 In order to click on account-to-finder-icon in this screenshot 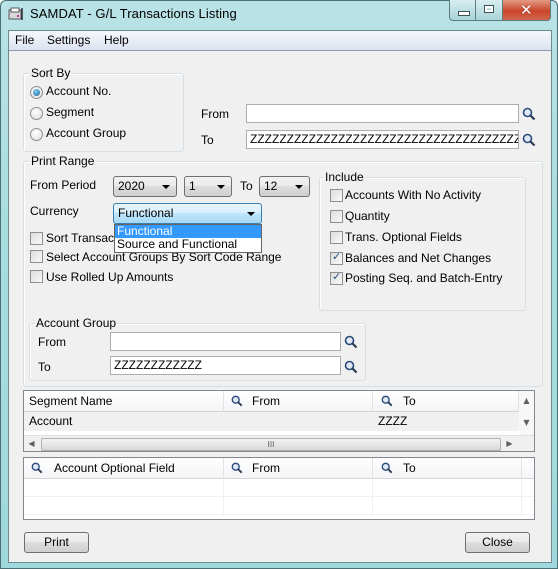, I will do `click(529, 140)`.